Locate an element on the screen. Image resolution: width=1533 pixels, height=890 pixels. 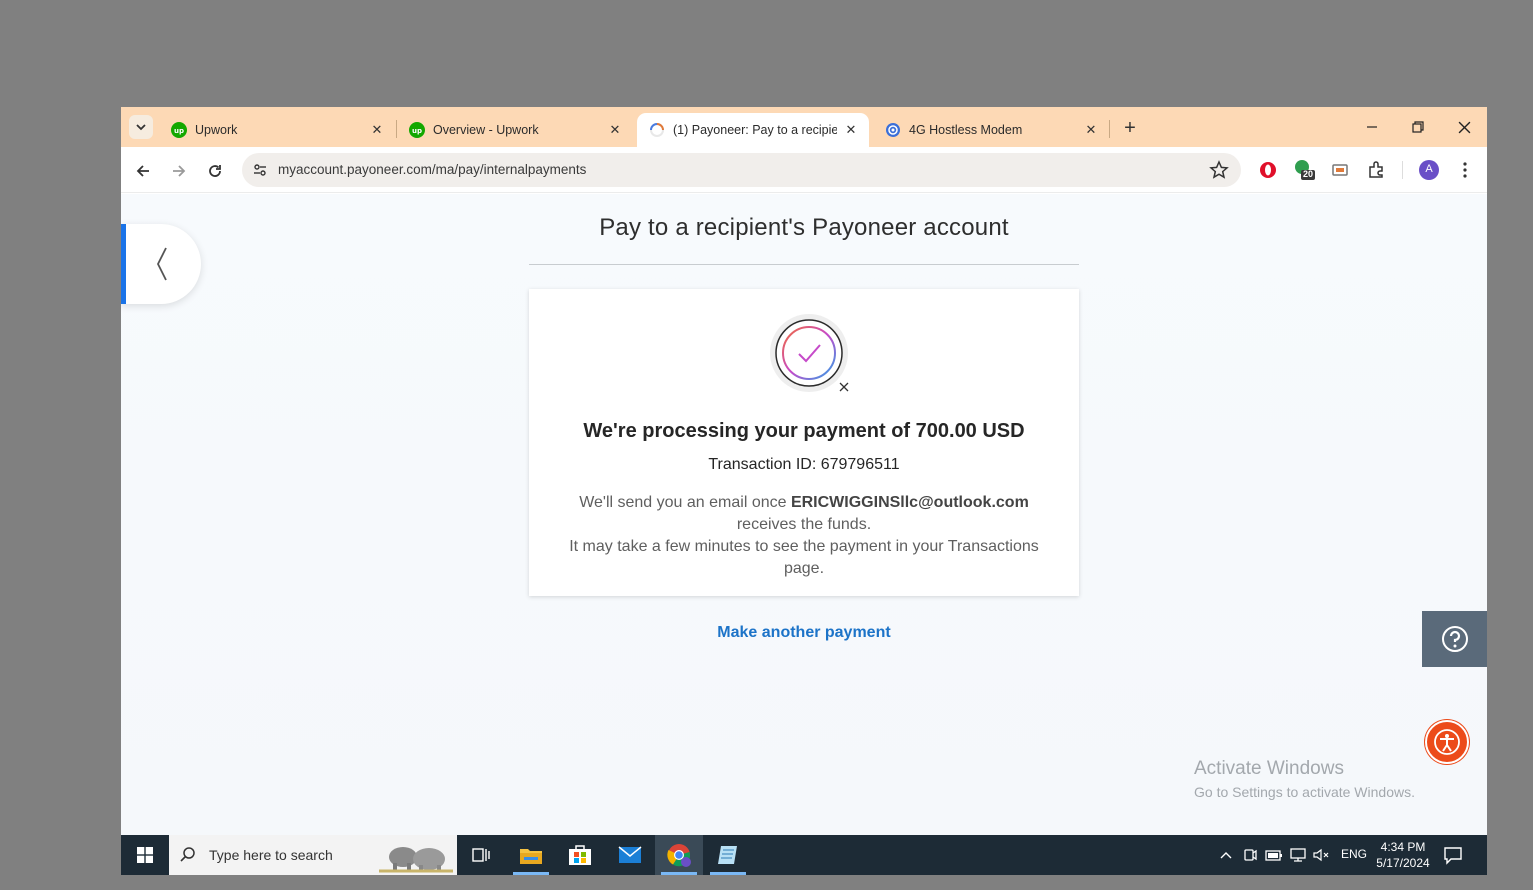
task-view-button is located at coordinates (481, 855).